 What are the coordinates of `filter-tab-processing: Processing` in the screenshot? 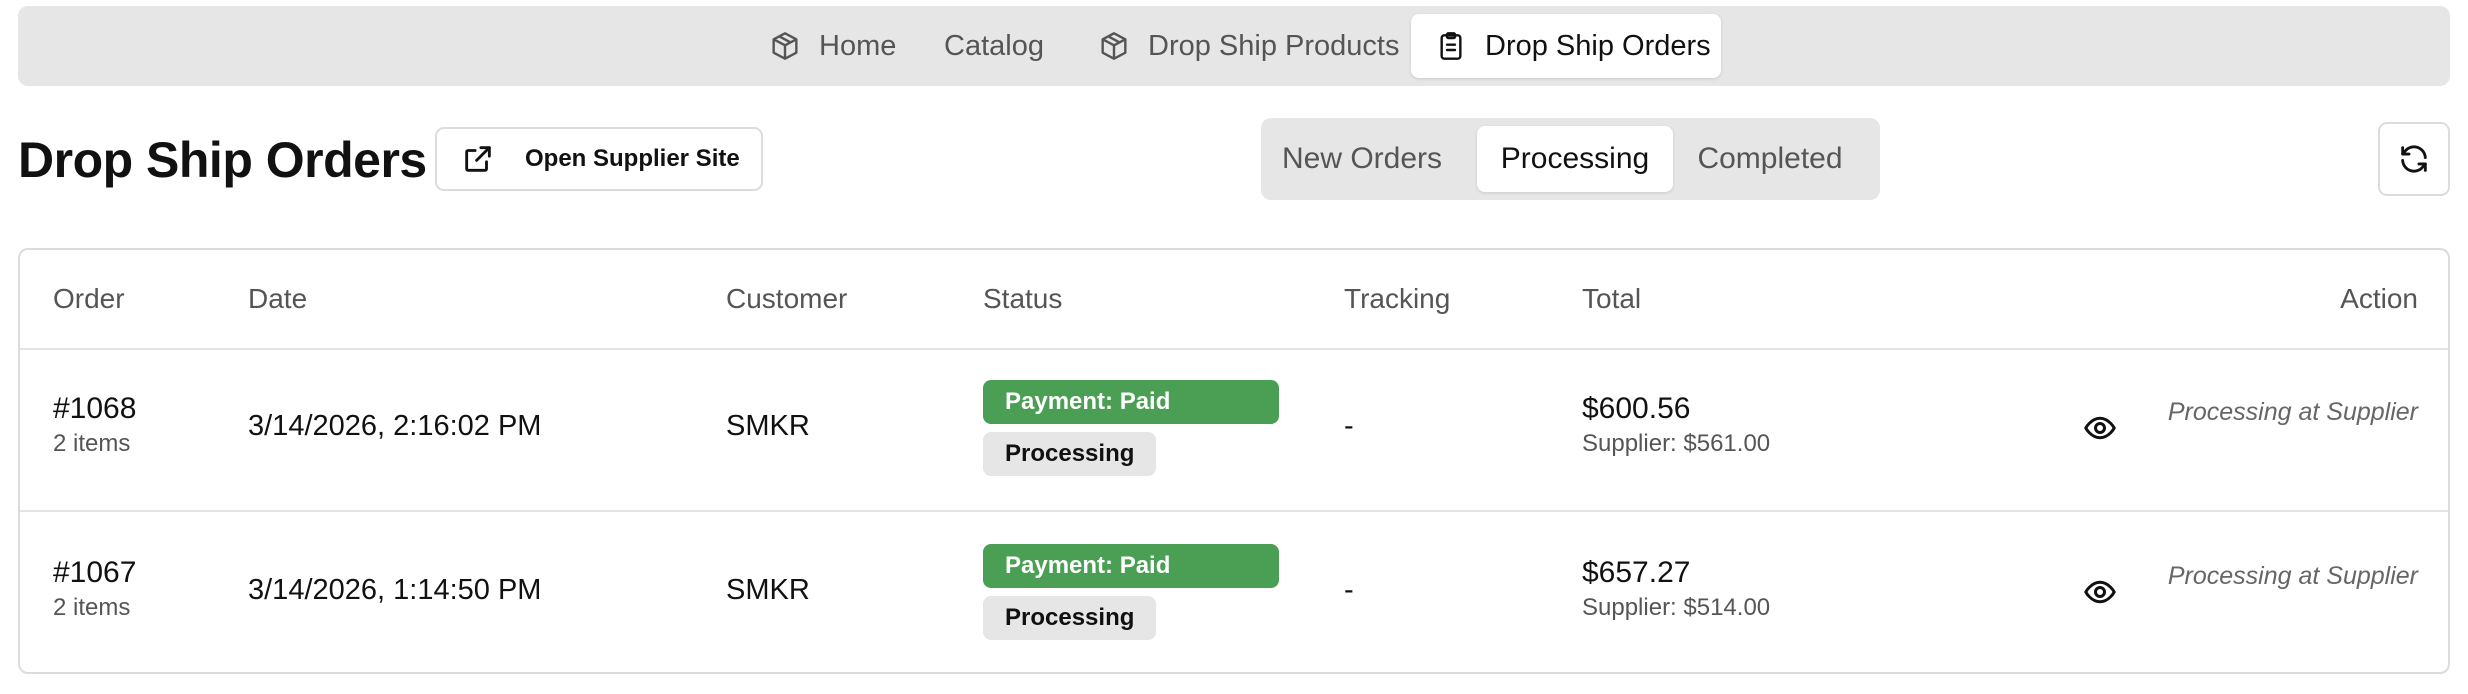 It's located at (1575, 159).